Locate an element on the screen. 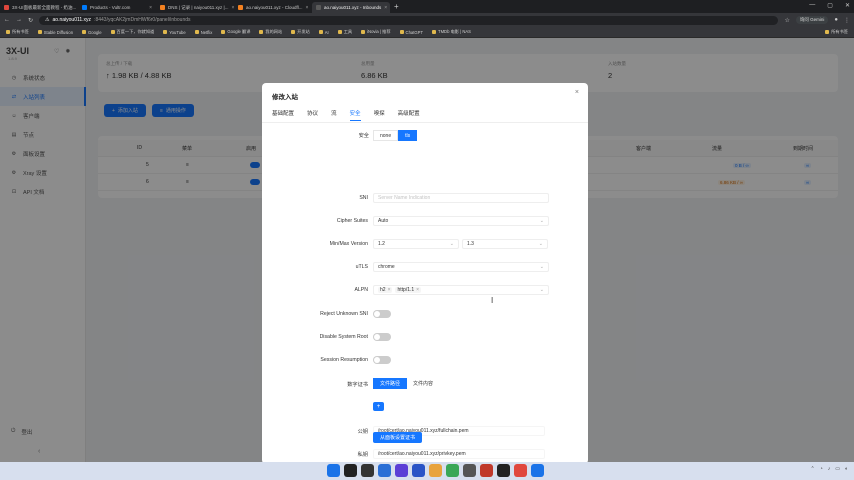 This screenshot has height=480, width=854. bookmark-label: 开发站 is located at coordinates (303, 31).